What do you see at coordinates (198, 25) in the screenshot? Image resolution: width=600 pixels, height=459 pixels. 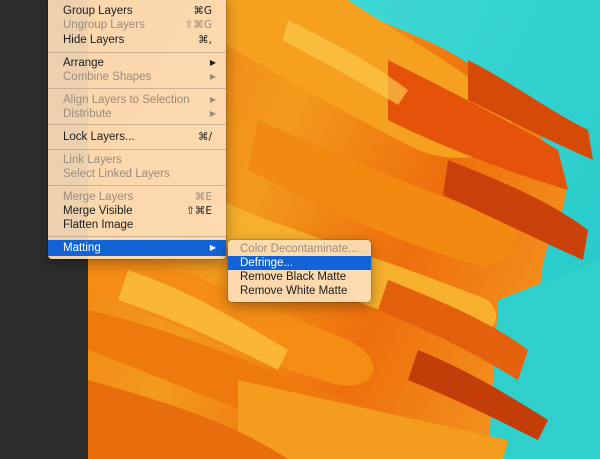 I see `menu-item-shortcut: ⇧⌘G` at bounding box center [198, 25].